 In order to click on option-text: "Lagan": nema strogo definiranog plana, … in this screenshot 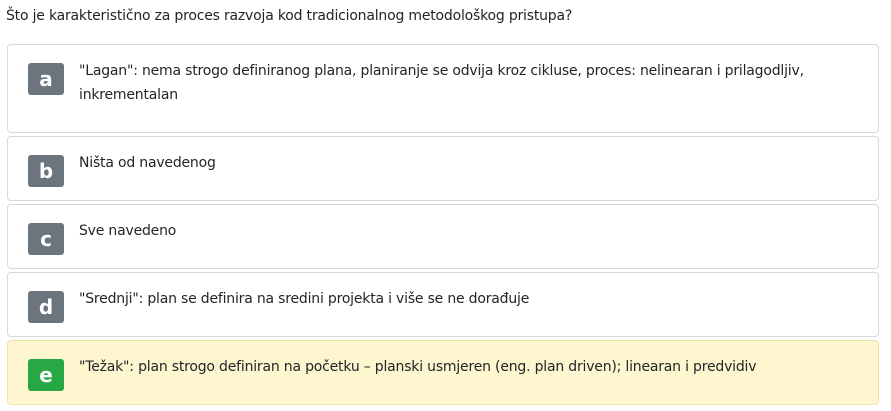, I will do `click(441, 83)`.